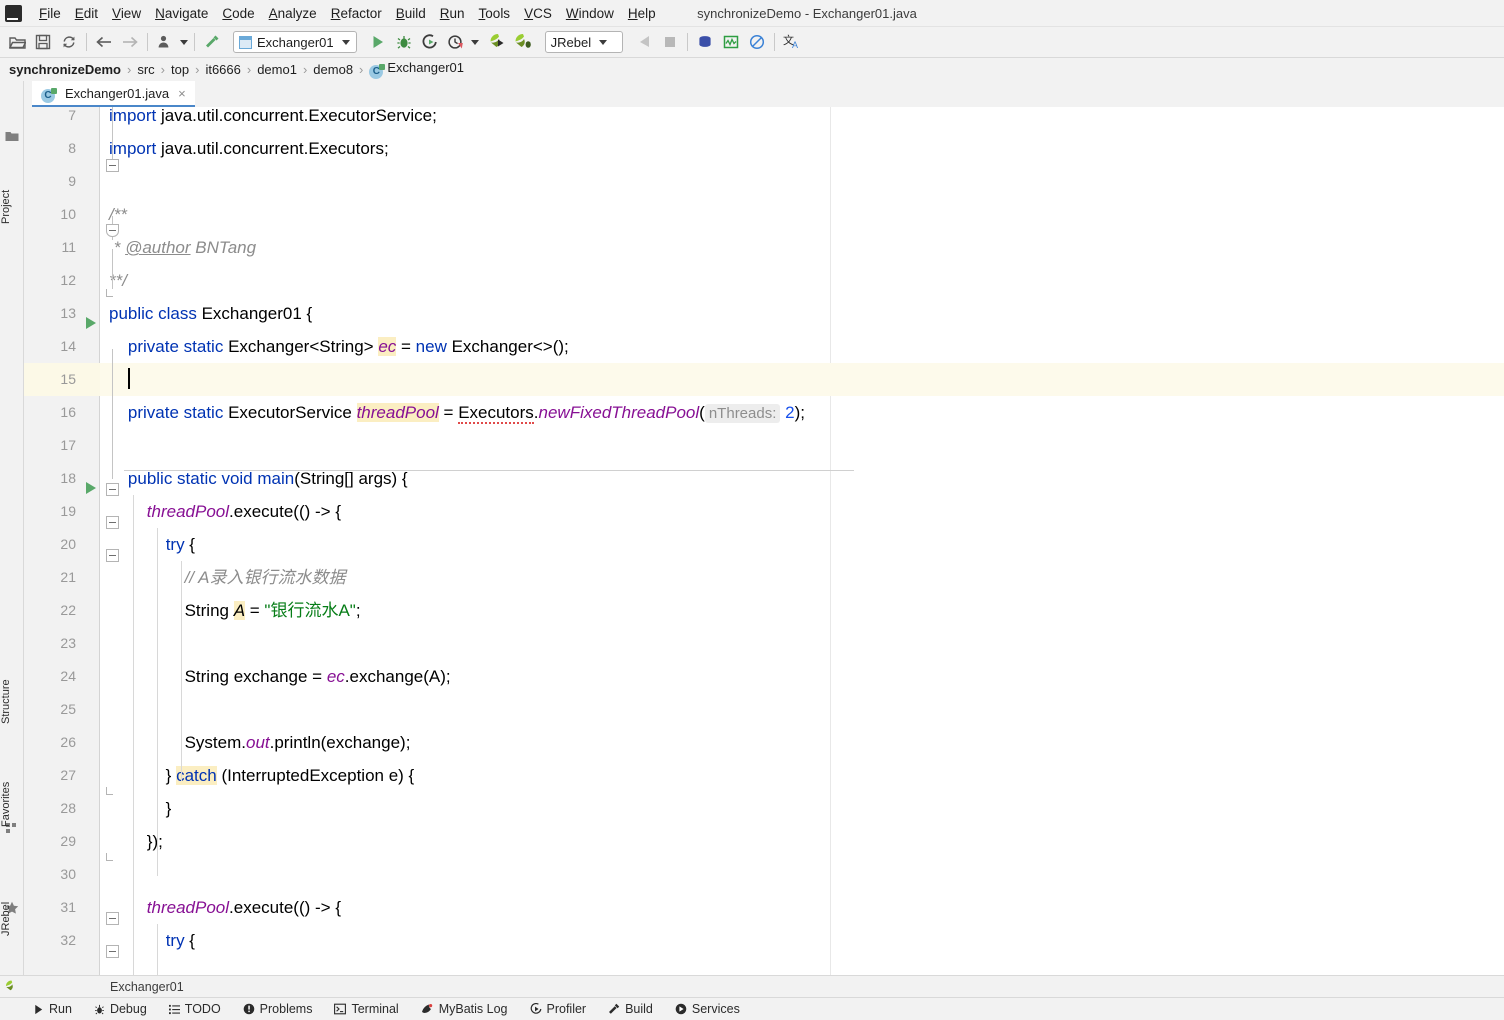 This screenshot has width=1504, height=1020. Describe the element at coordinates (109, 857) in the screenshot. I see `fold-marker-lambda-1-end` at that location.